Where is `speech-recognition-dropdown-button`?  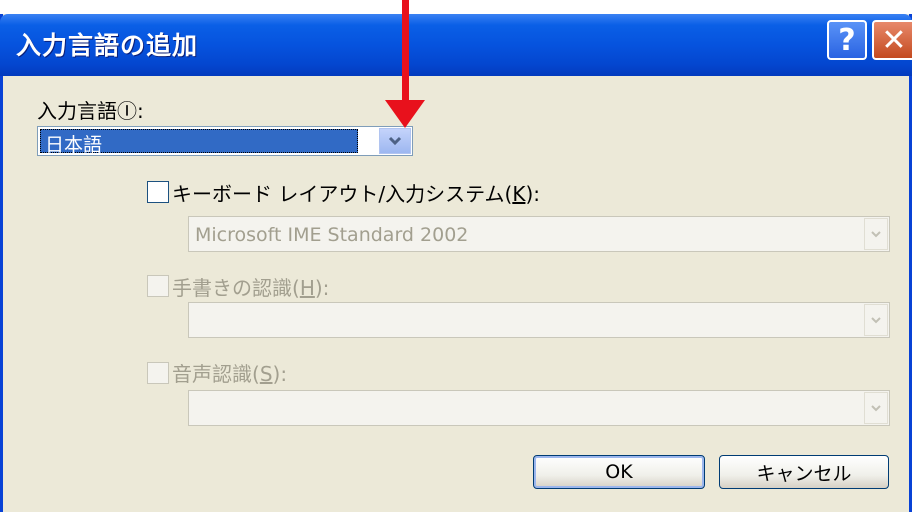 speech-recognition-dropdown-button is located at coordinates (876, 408).